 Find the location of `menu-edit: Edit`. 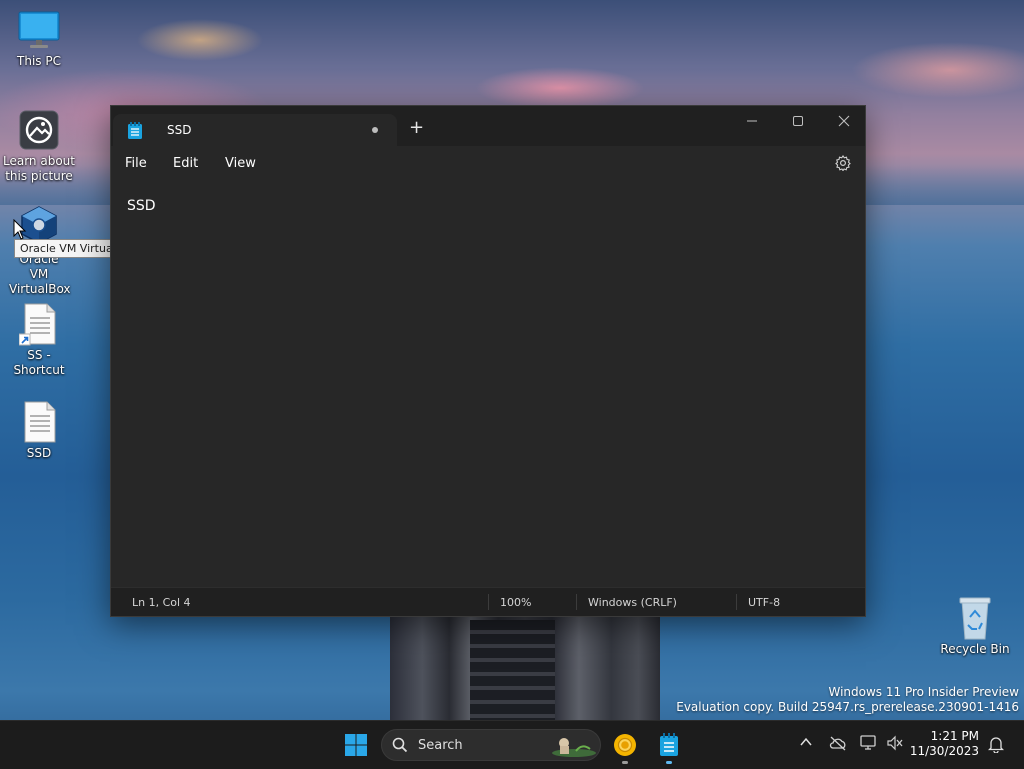

menu-edit: Edit is located at coordinates (185, 163).